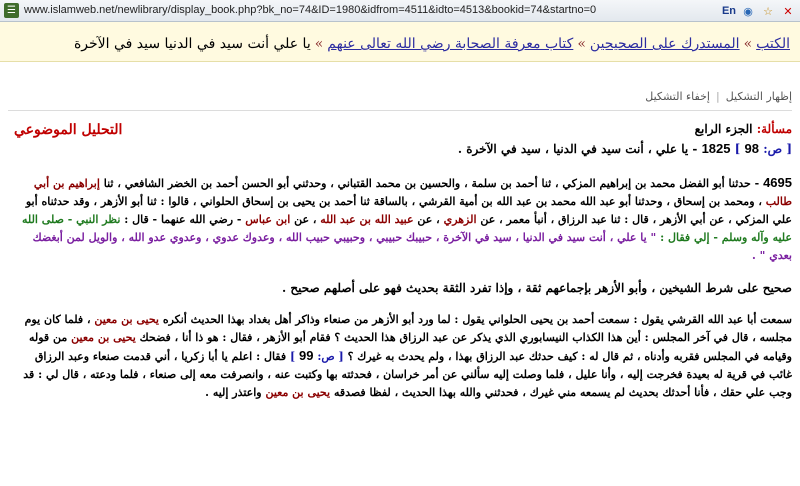 The height and width of the screenshot is (486, 800). I want to click on hadith-number: 4695, so click(777, 182).